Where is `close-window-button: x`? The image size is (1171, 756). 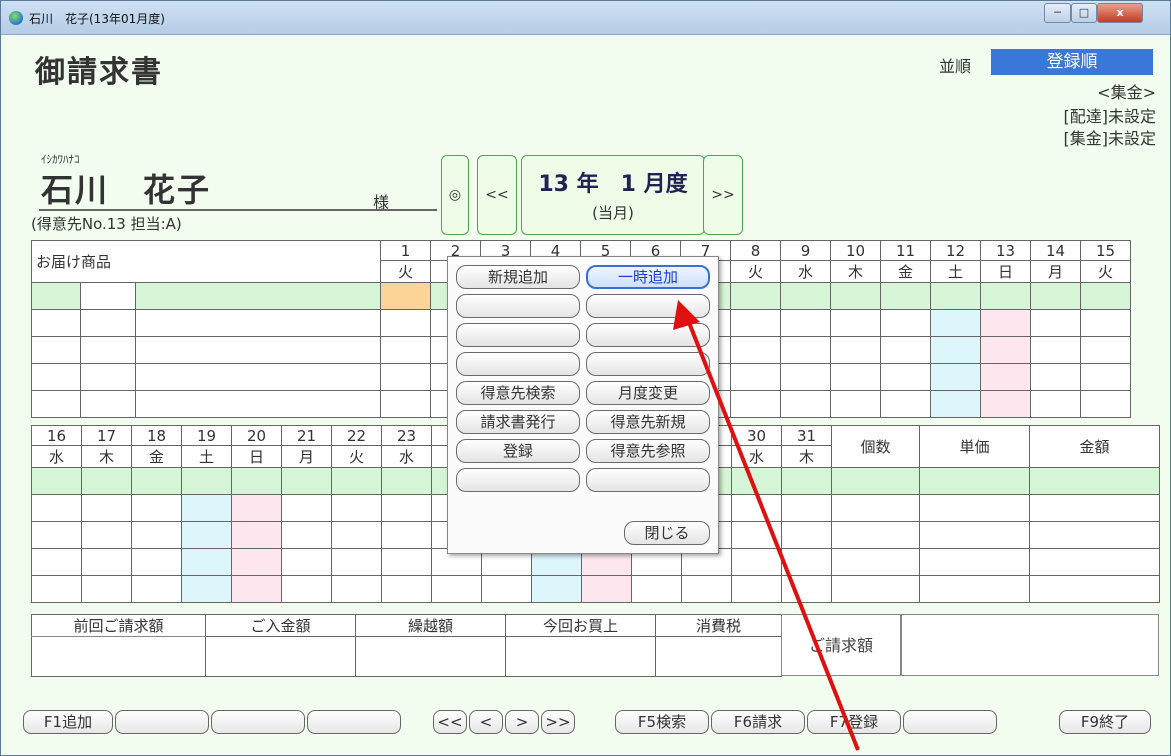 close-window-button: x is located at coordinates (1120, 13).